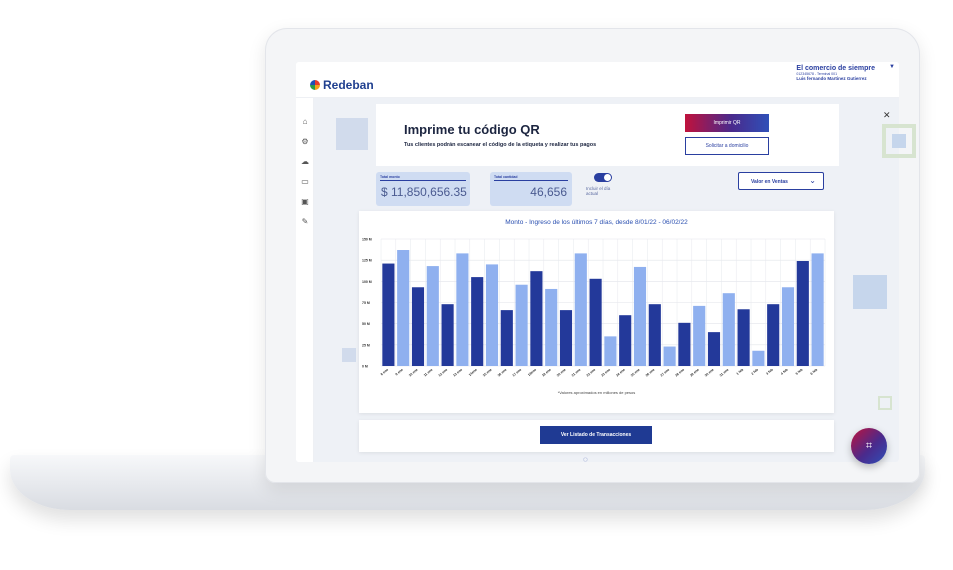 The width and height of the screenshot is (953, 570). I want to click on total-amount-value: $ 11,850,656.35, so click(424, 192).